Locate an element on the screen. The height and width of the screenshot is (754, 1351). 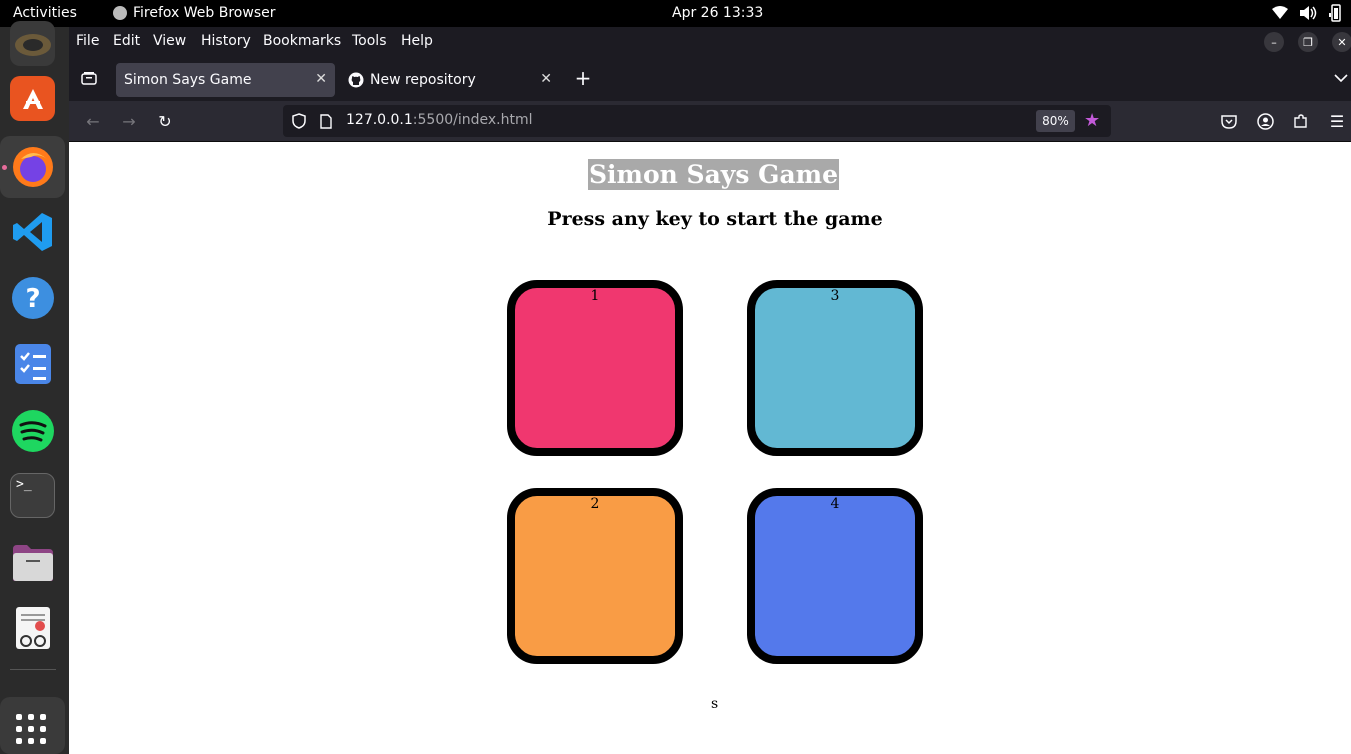
extensions-icon is located at coordinates (1301, 121).